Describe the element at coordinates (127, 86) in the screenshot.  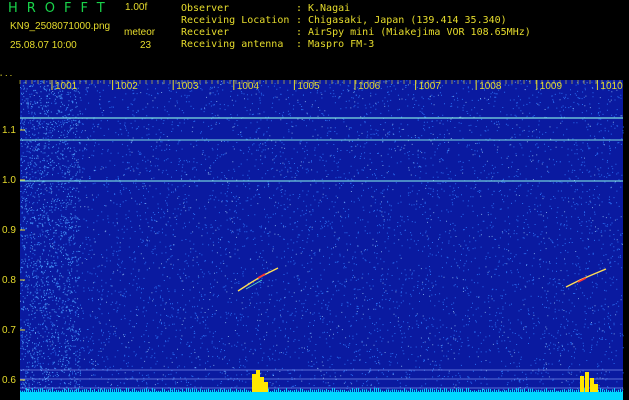
I see `x-tick-label: 1002` at that location.